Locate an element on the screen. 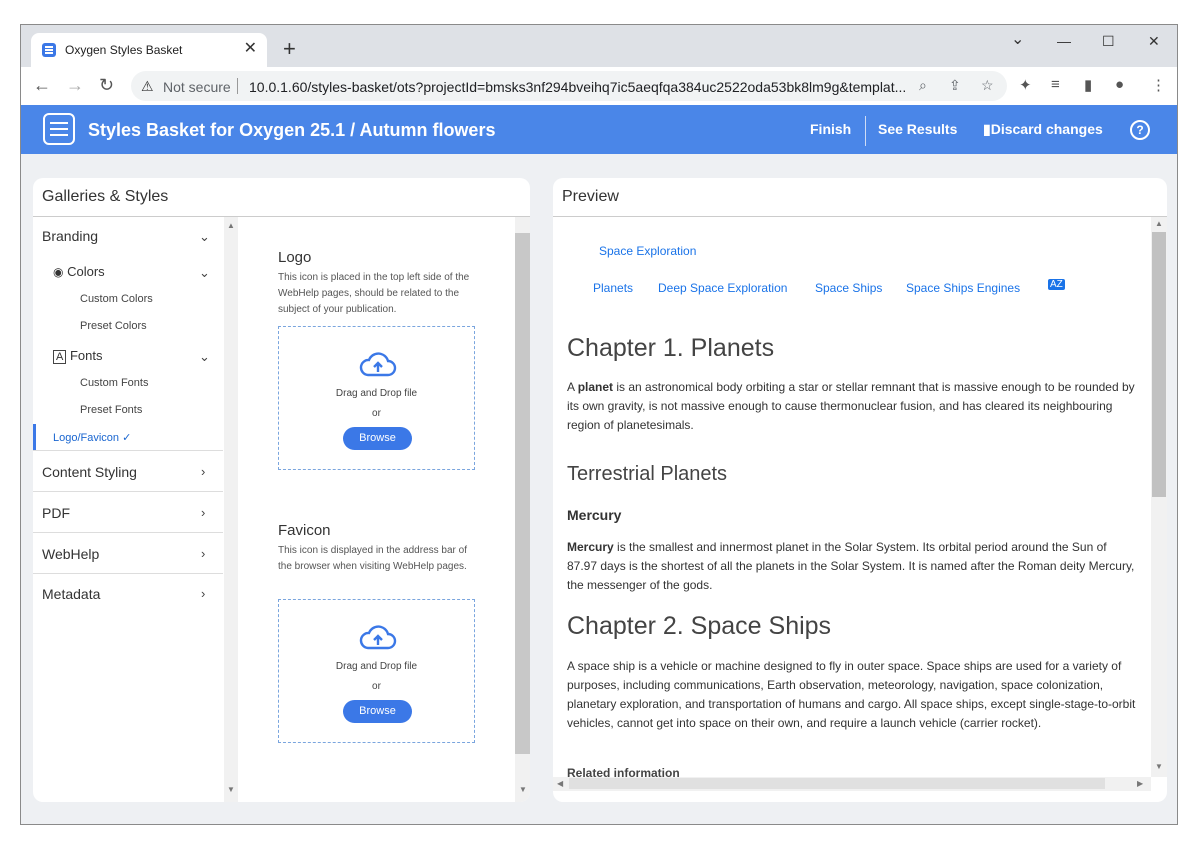  panel-header: Preview is located at coordinates (860, 197).